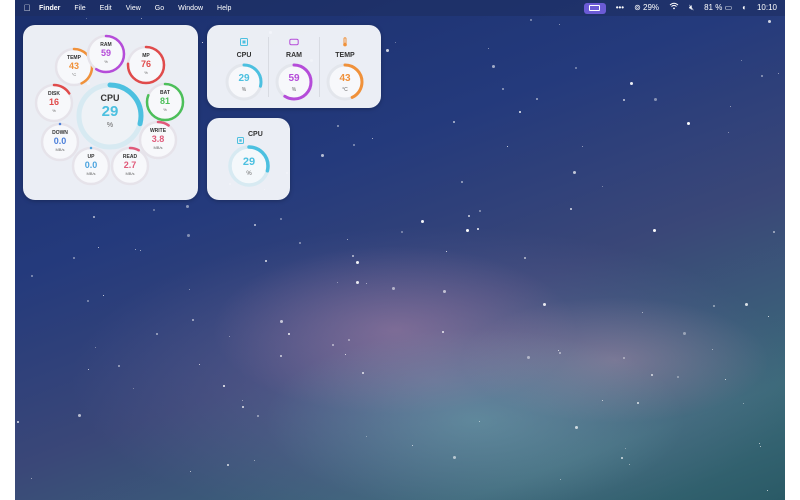  What do you see at coordinates (767, 8) in the screenshot?
I see `menu-clock: 10:10` at bounding box center [767, 8].